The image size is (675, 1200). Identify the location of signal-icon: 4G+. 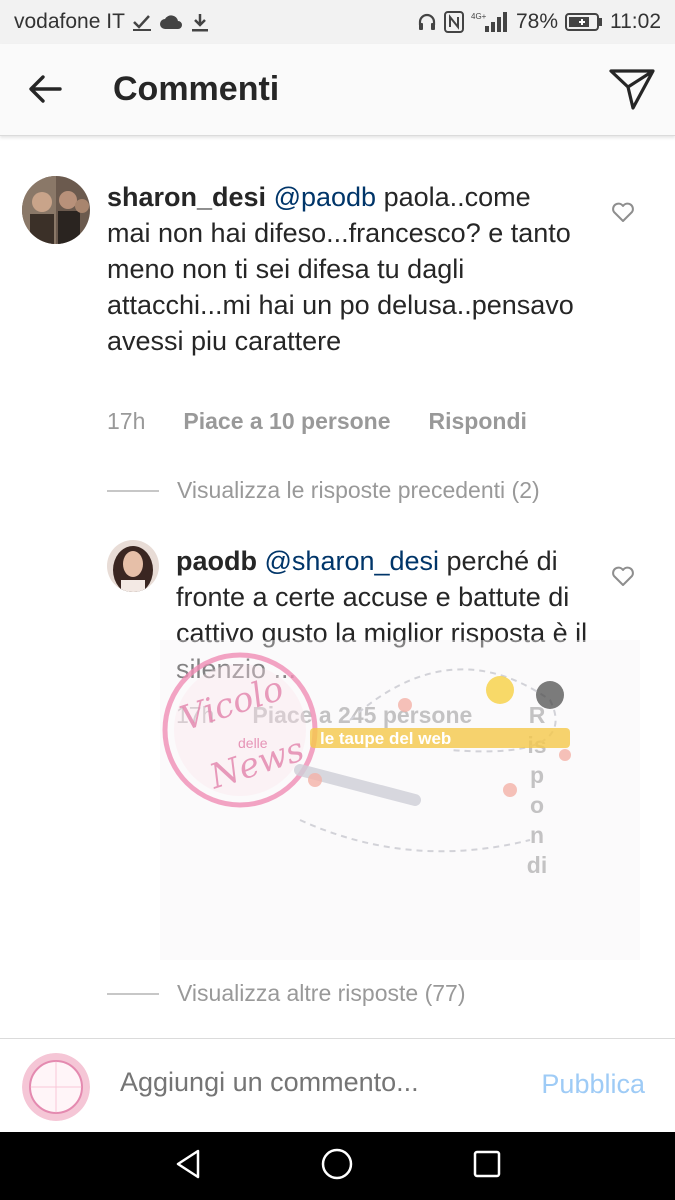
(490, 22).